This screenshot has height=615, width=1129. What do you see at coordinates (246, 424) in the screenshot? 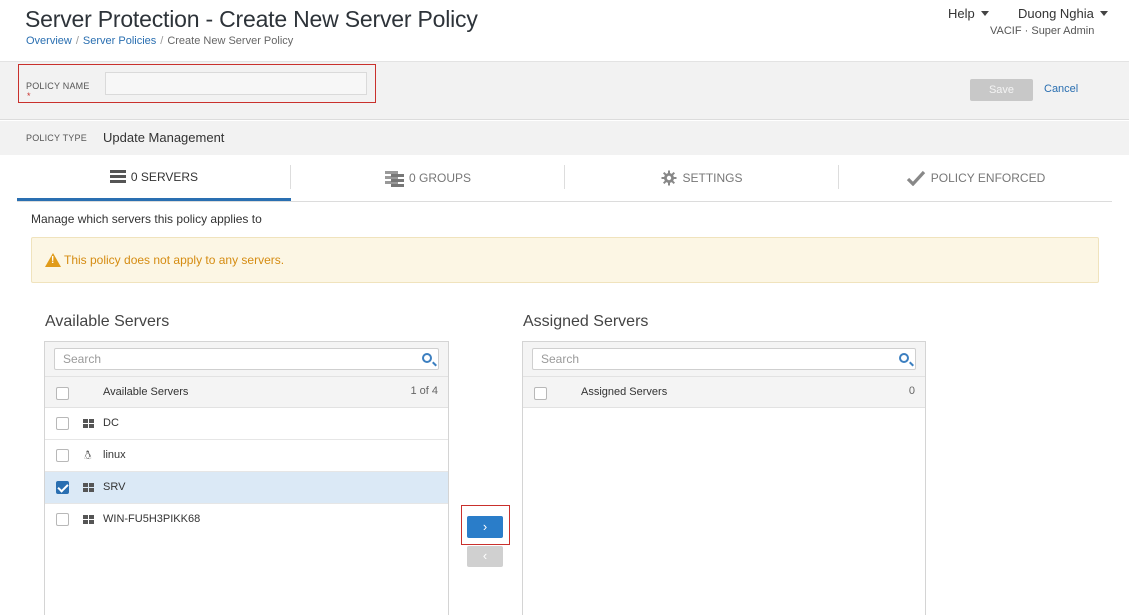
I see `list-item: DC` at bounding box center [246, 424].